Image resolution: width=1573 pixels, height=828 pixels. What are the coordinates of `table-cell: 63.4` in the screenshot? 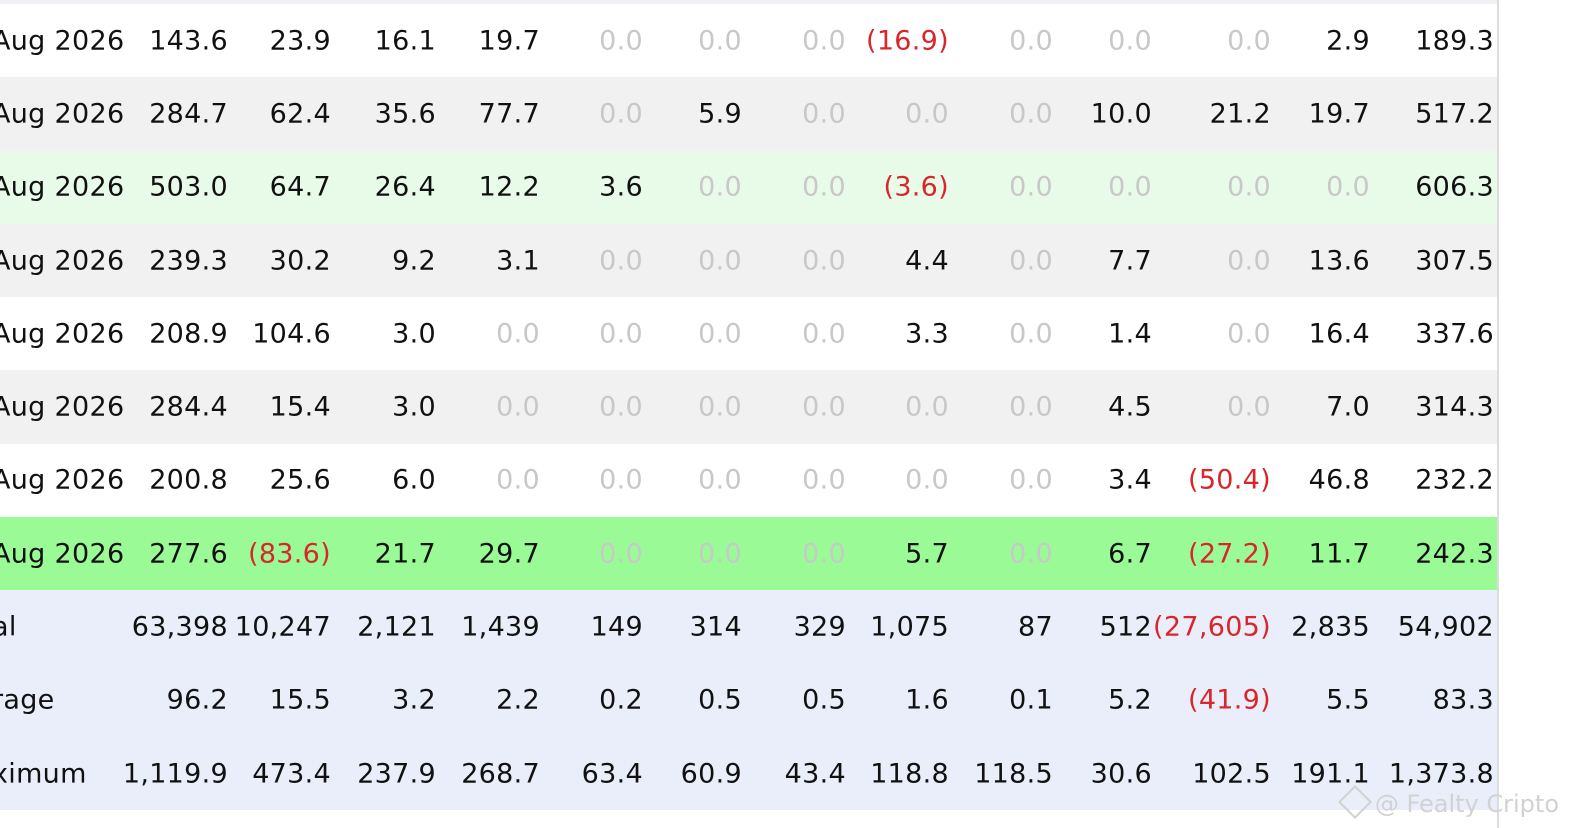 It's located at (612, 774).